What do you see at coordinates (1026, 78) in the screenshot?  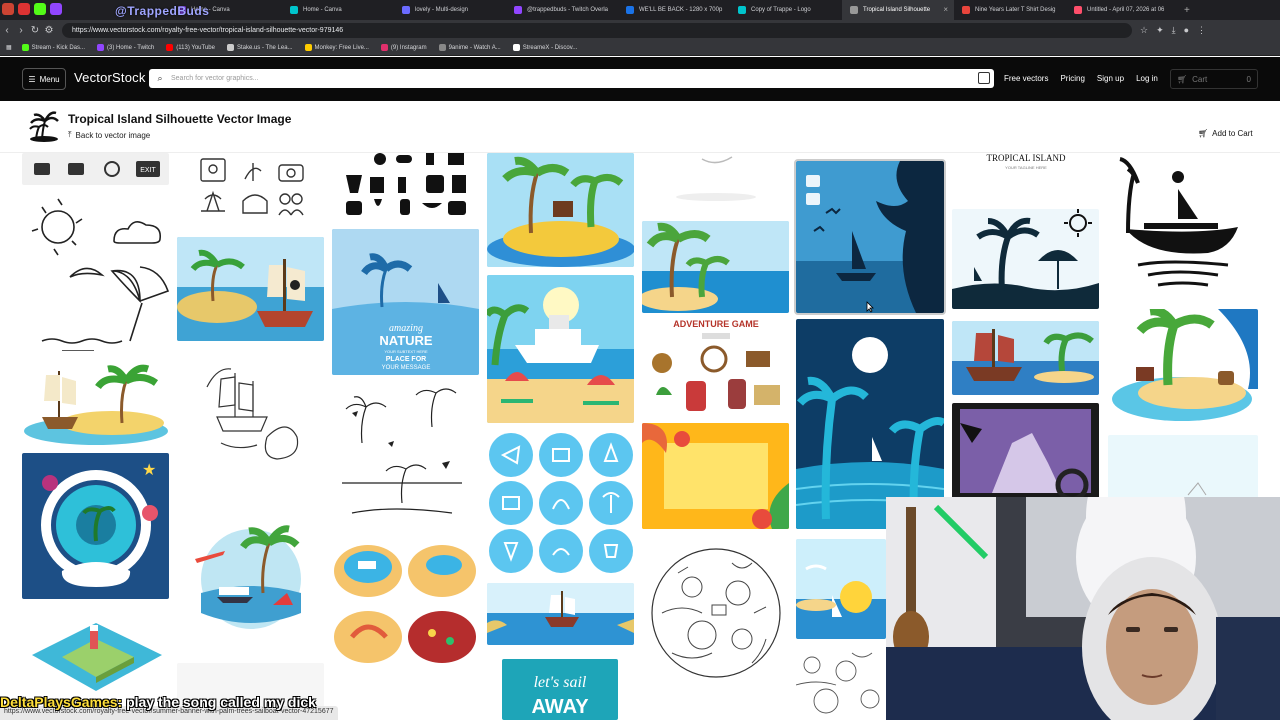 I see `nav-free-vectors: Free vectors` at bounding box center [1026, 78].